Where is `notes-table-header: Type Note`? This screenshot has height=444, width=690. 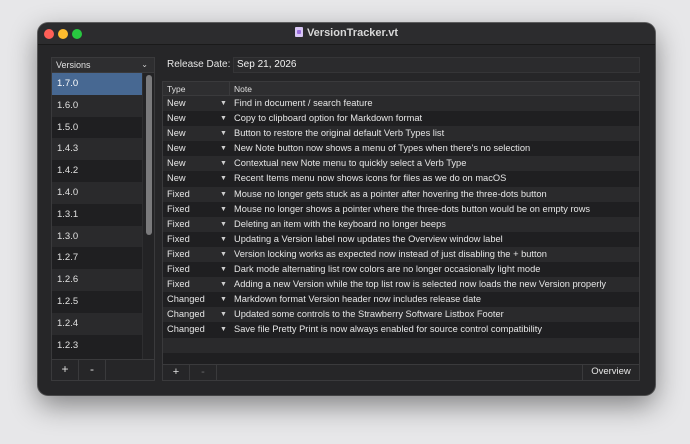
notes-table-header: Type Note is located at coordinates (401, 89).